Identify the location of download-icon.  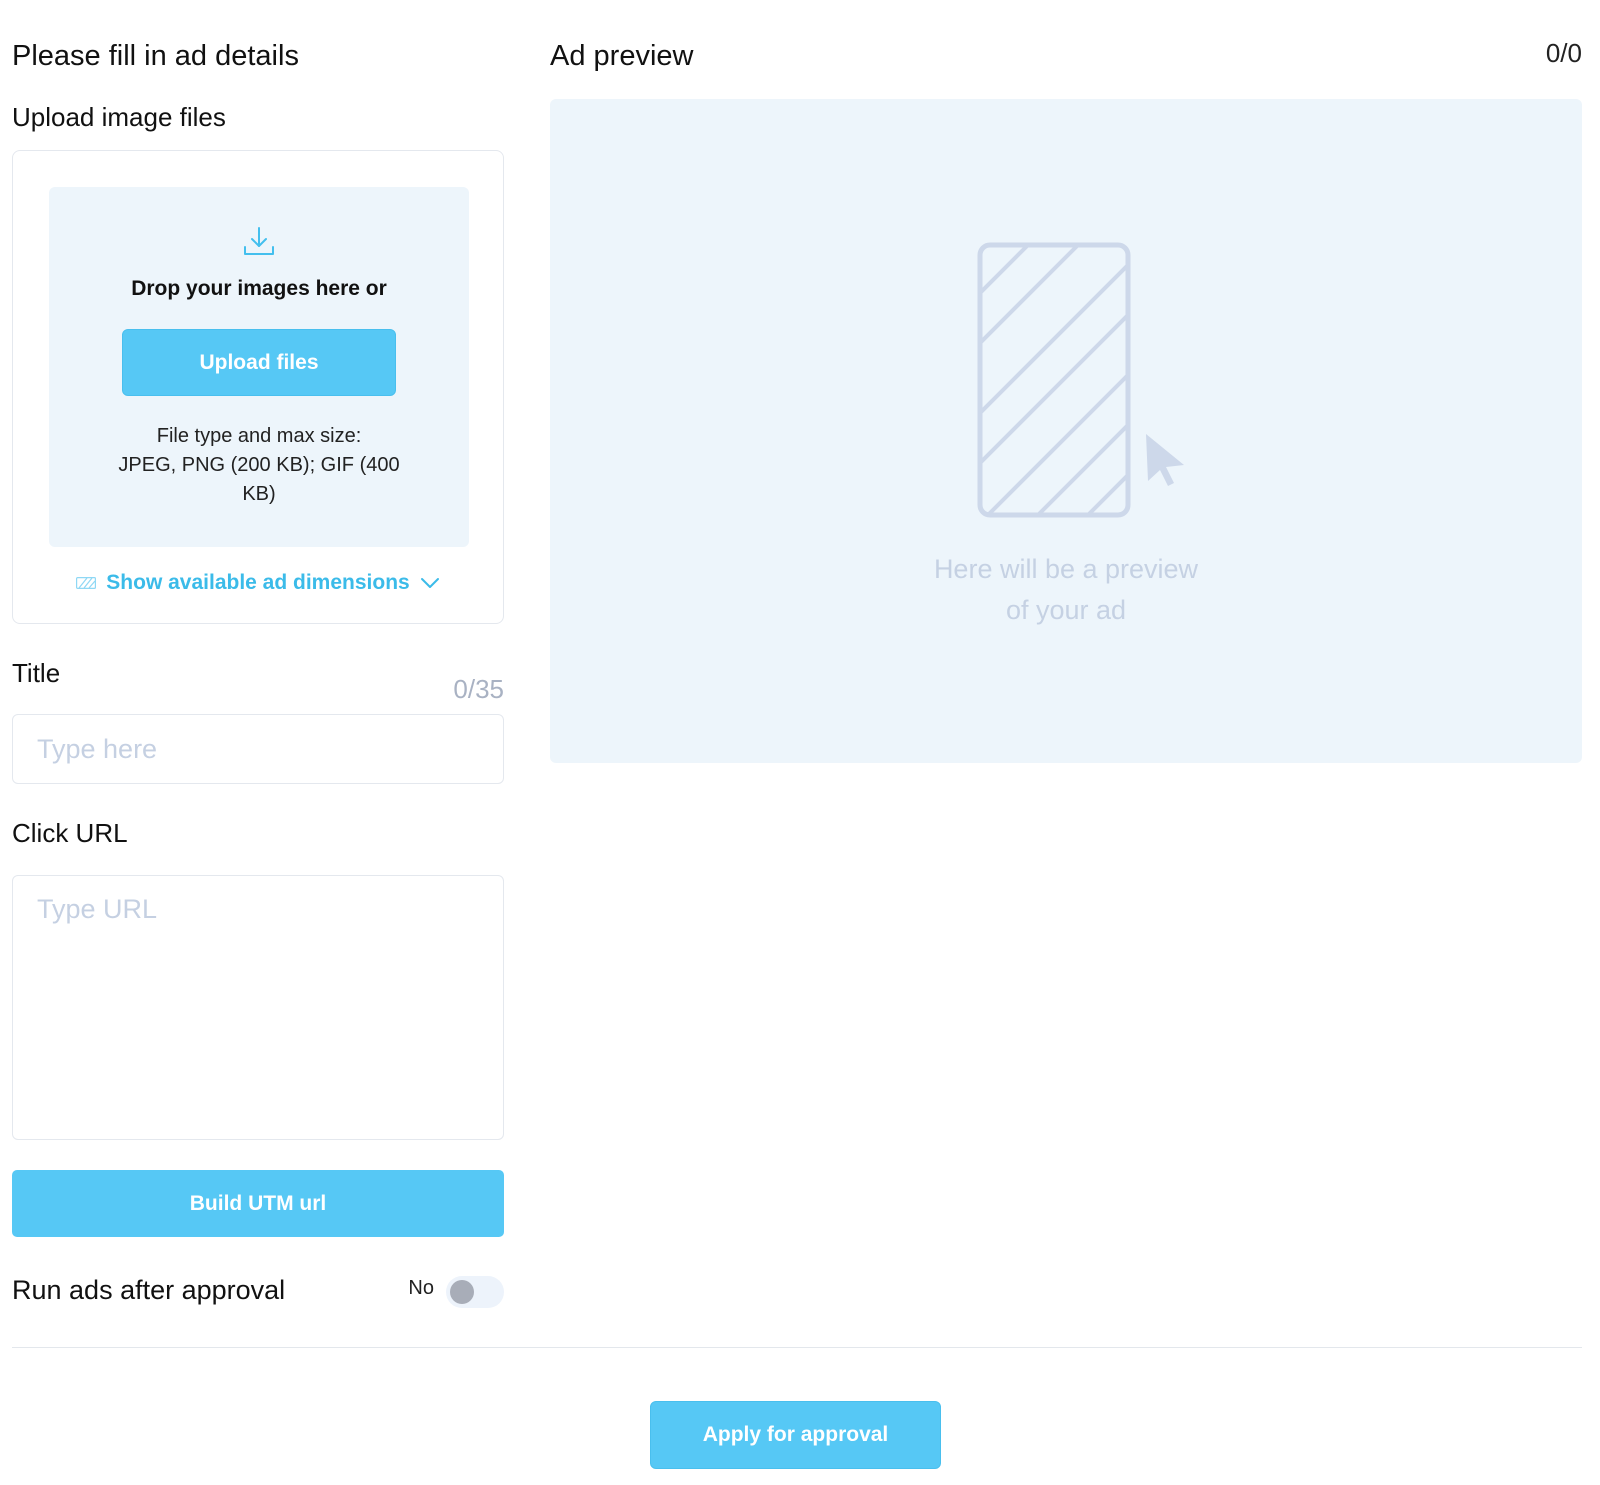
(259, 241).